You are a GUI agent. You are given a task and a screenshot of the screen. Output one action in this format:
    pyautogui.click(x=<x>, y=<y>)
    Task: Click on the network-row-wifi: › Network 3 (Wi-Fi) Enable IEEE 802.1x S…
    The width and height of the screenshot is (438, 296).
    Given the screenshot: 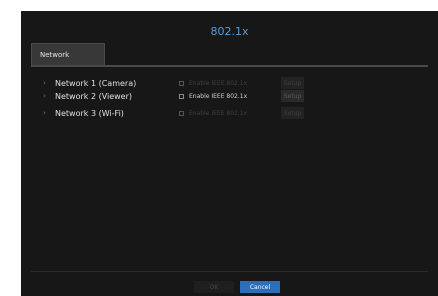 What is the action you would take?
    pyautogui.click(x=193, y=113)
    